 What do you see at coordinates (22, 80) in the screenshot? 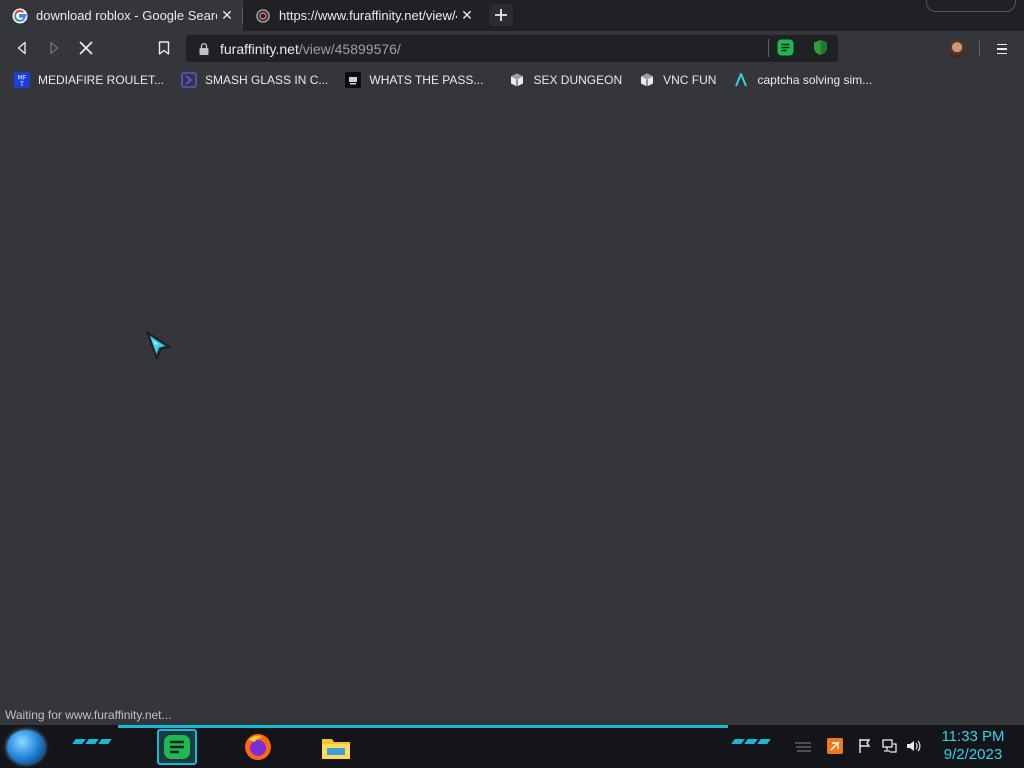
I see `mediafire-icon: MF T` at bounding box center [22, 80].